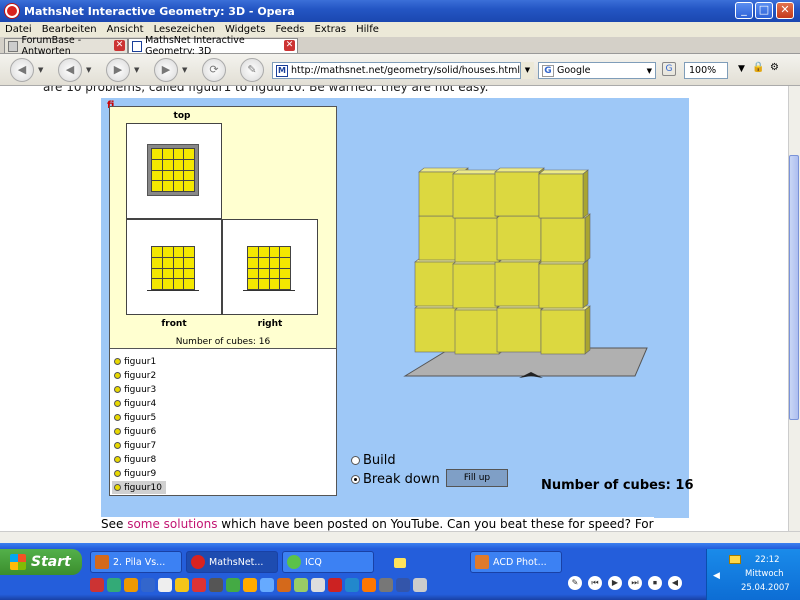 The height and width of the screenshot is (600, 800). I want to click on lock-icon: 🔒, so click(758, 67).